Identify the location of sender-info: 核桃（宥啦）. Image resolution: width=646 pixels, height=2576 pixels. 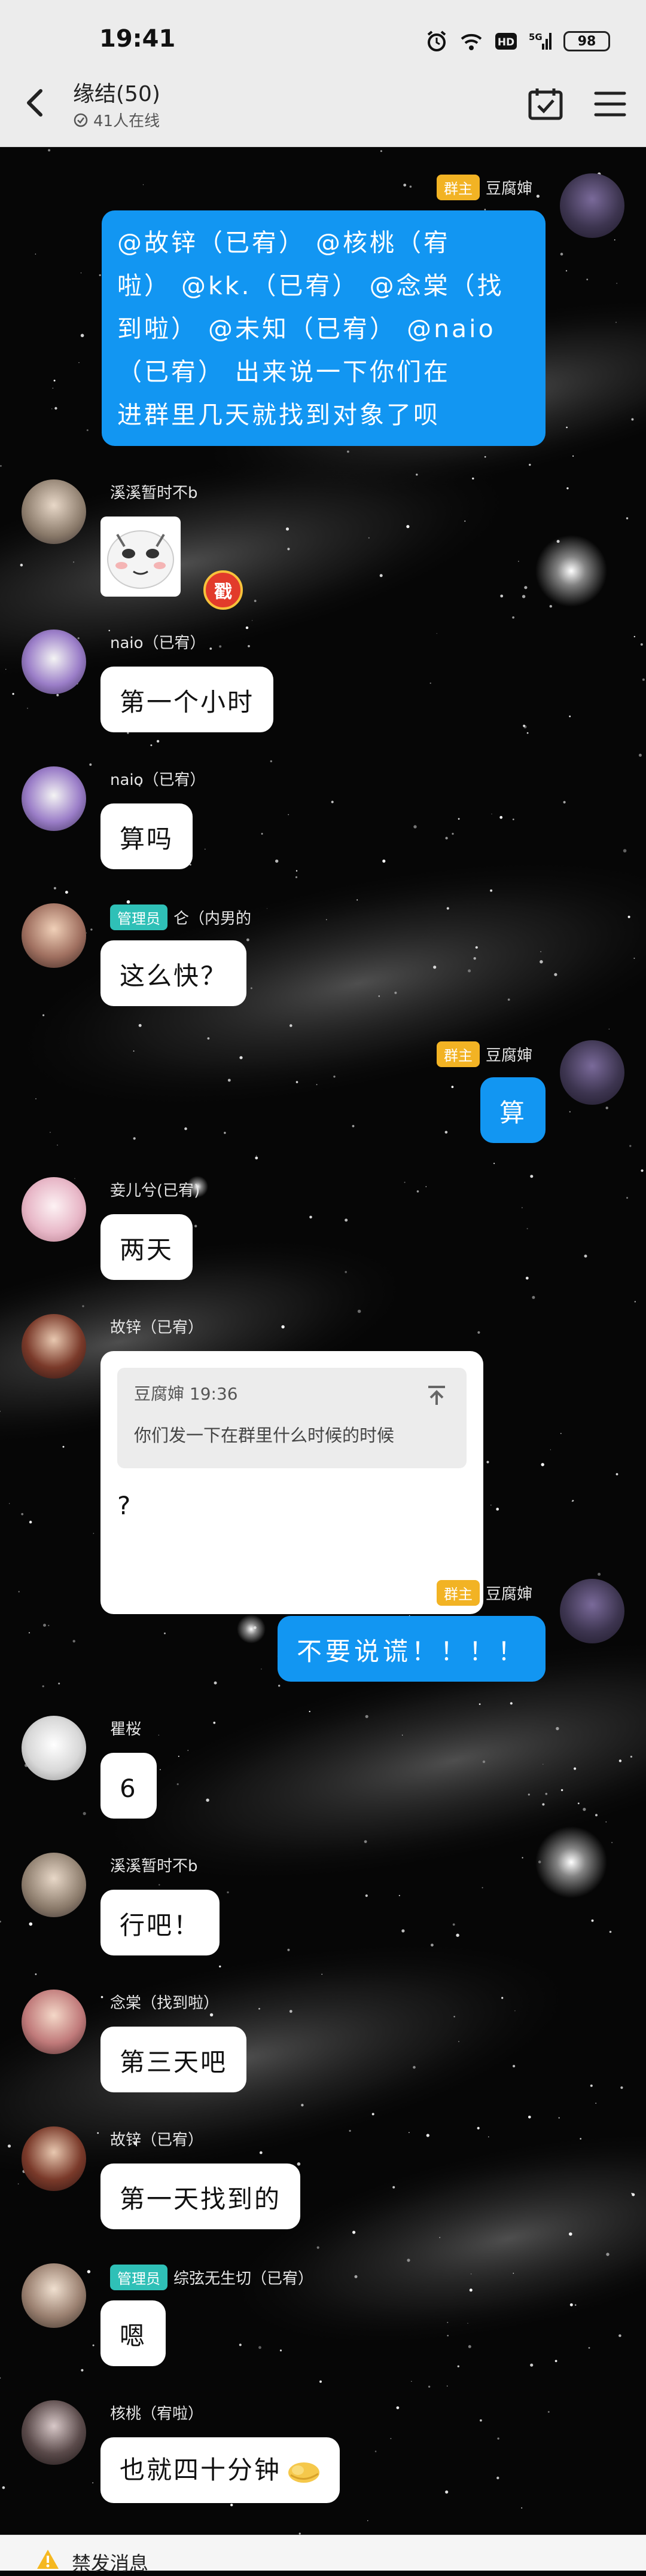
(156, 2413).